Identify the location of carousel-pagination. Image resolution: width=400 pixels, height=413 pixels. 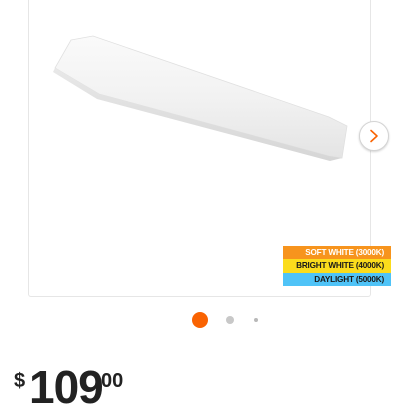
(200, 320).